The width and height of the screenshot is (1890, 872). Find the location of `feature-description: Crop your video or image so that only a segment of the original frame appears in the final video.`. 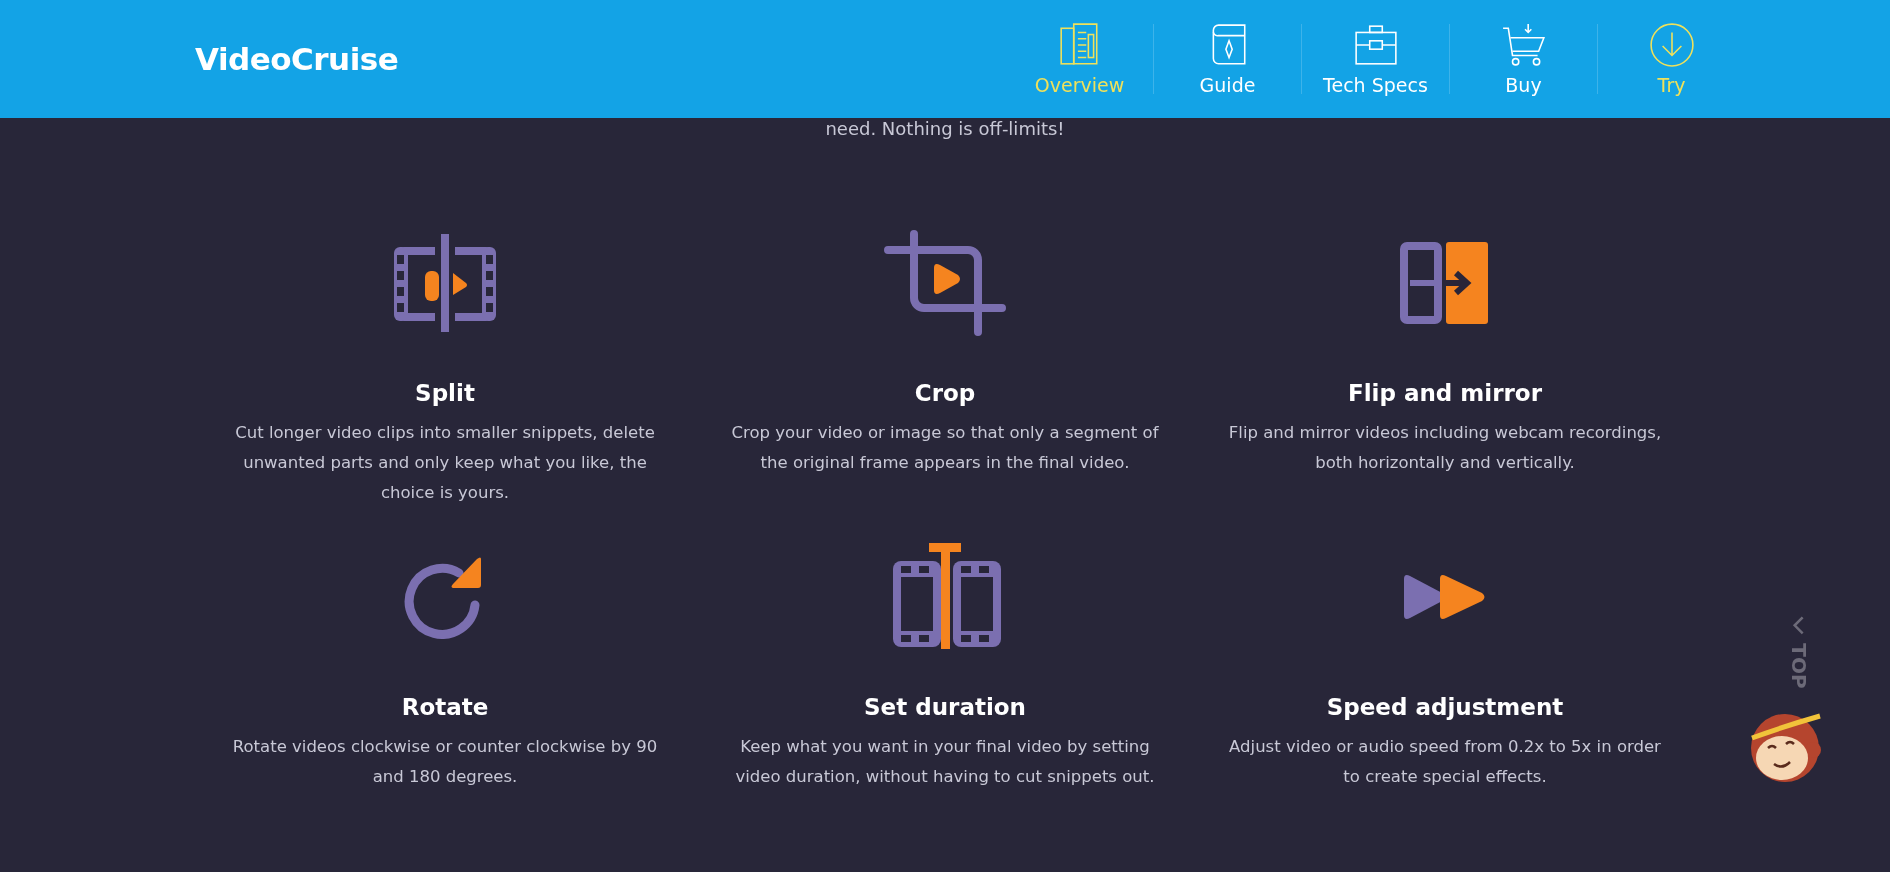

feature-description: Crop your video or image so that only a segment of the original frame appears in the final video. is located at coordinates (945, 448).